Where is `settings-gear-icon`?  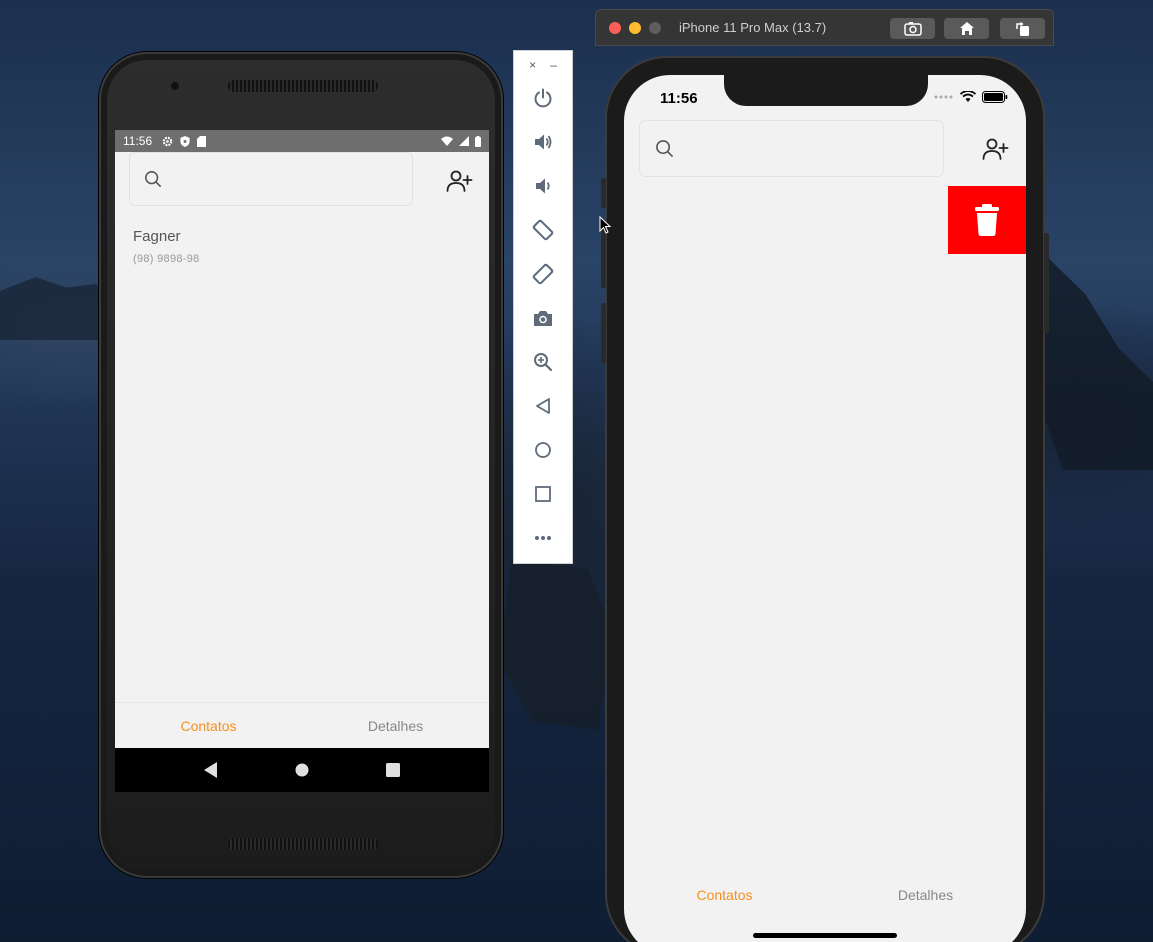 settings-gear-icon is located at coordinates (167, 141).